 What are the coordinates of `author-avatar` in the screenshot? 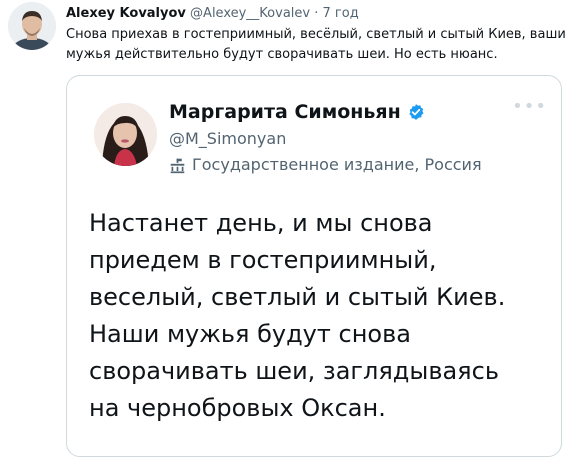 It's located at (32, 26).